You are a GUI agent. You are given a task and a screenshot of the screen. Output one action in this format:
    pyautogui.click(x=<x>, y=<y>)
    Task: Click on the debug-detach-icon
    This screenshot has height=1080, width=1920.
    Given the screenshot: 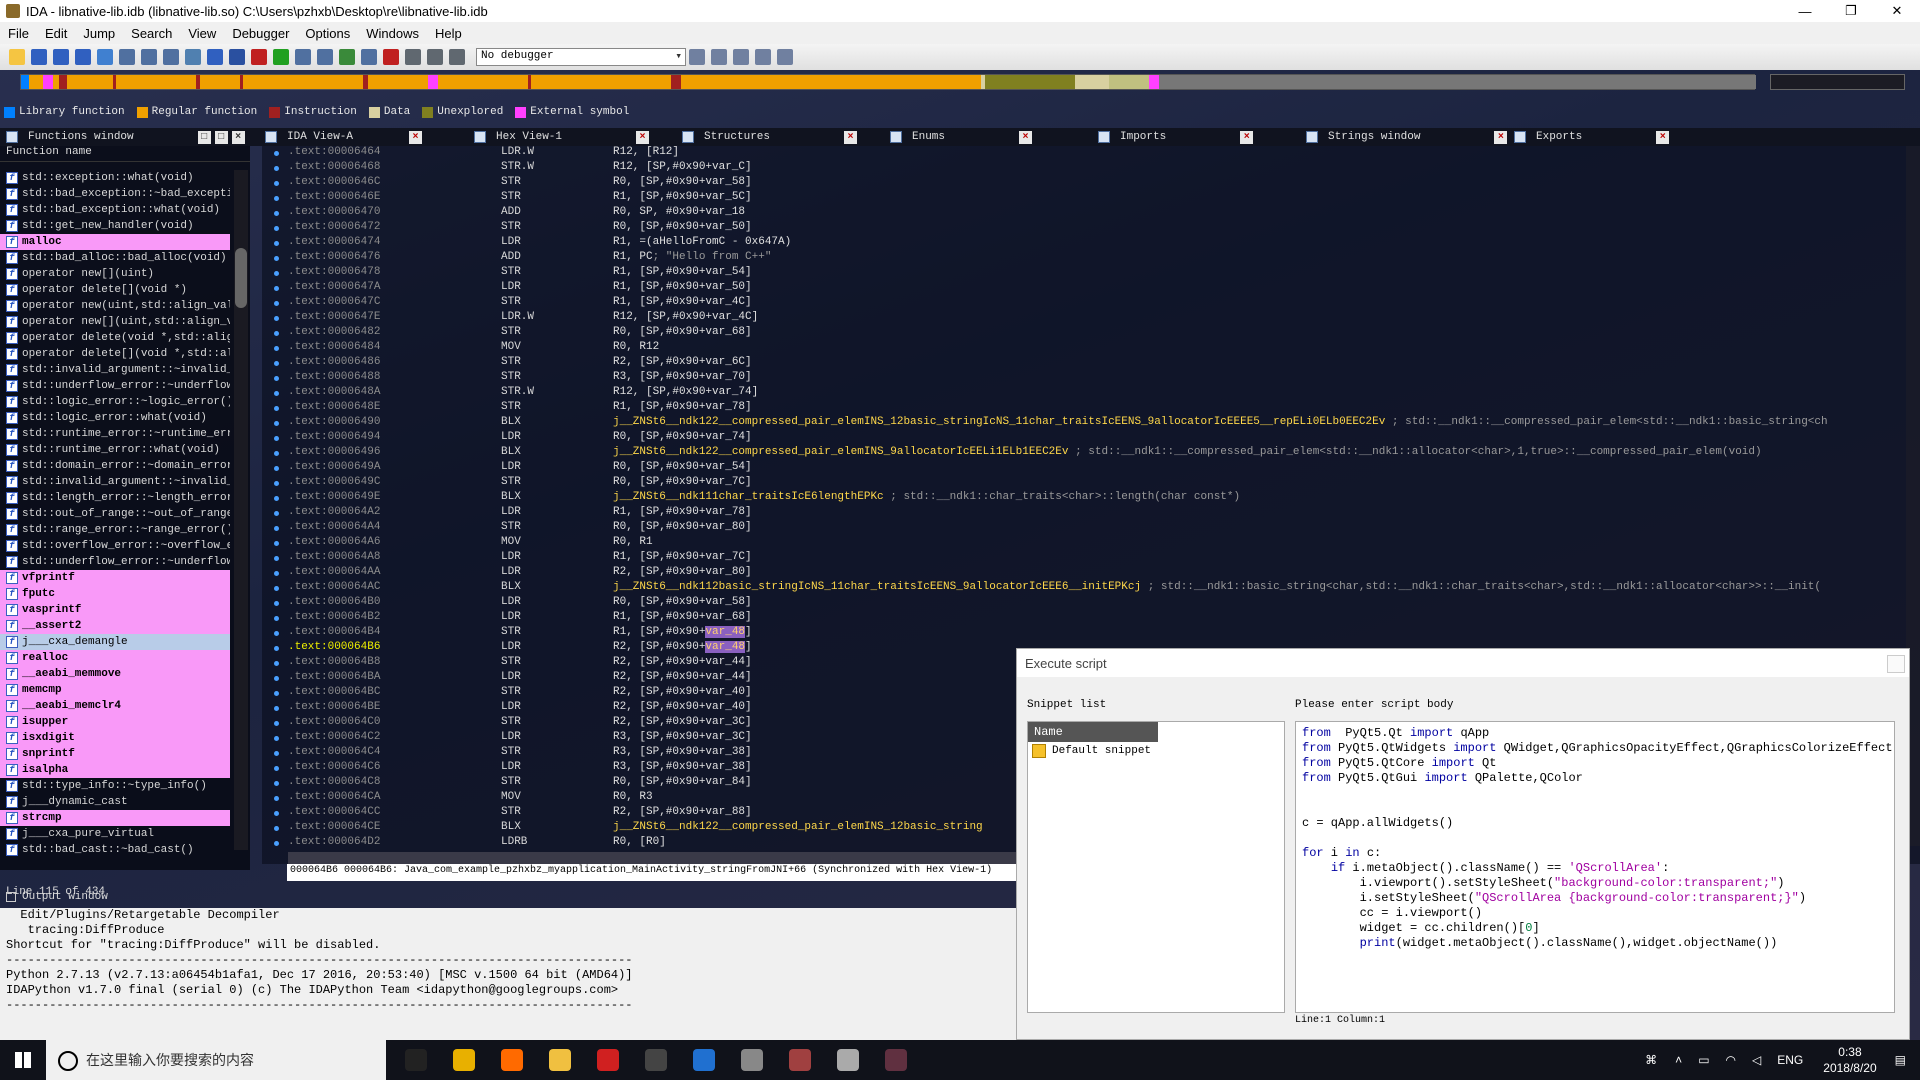 What is the action you would take?
    pyautogui.click(x=719, y=57)
    